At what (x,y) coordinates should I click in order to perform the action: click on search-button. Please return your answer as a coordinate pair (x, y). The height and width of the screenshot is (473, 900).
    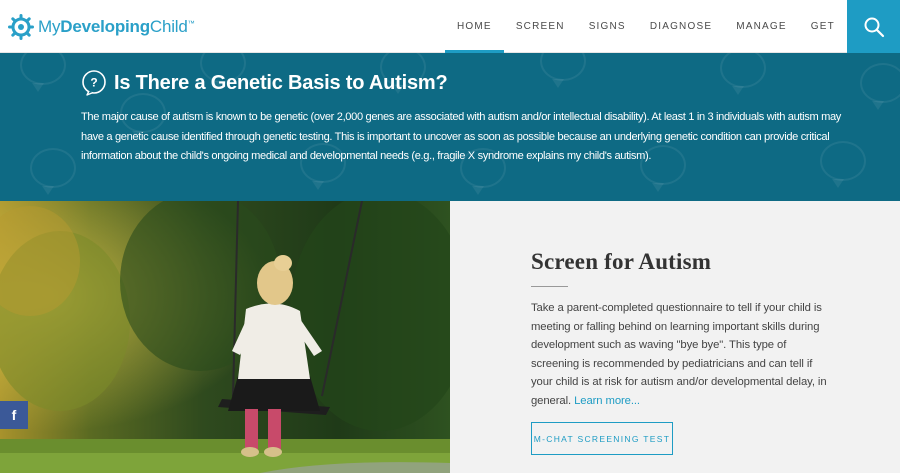
    Looking at the image, I should click on (873, 26).